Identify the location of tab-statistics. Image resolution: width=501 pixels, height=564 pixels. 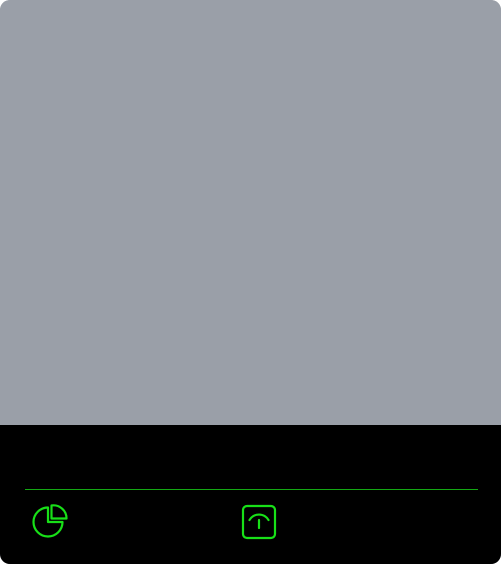
(50, 522).